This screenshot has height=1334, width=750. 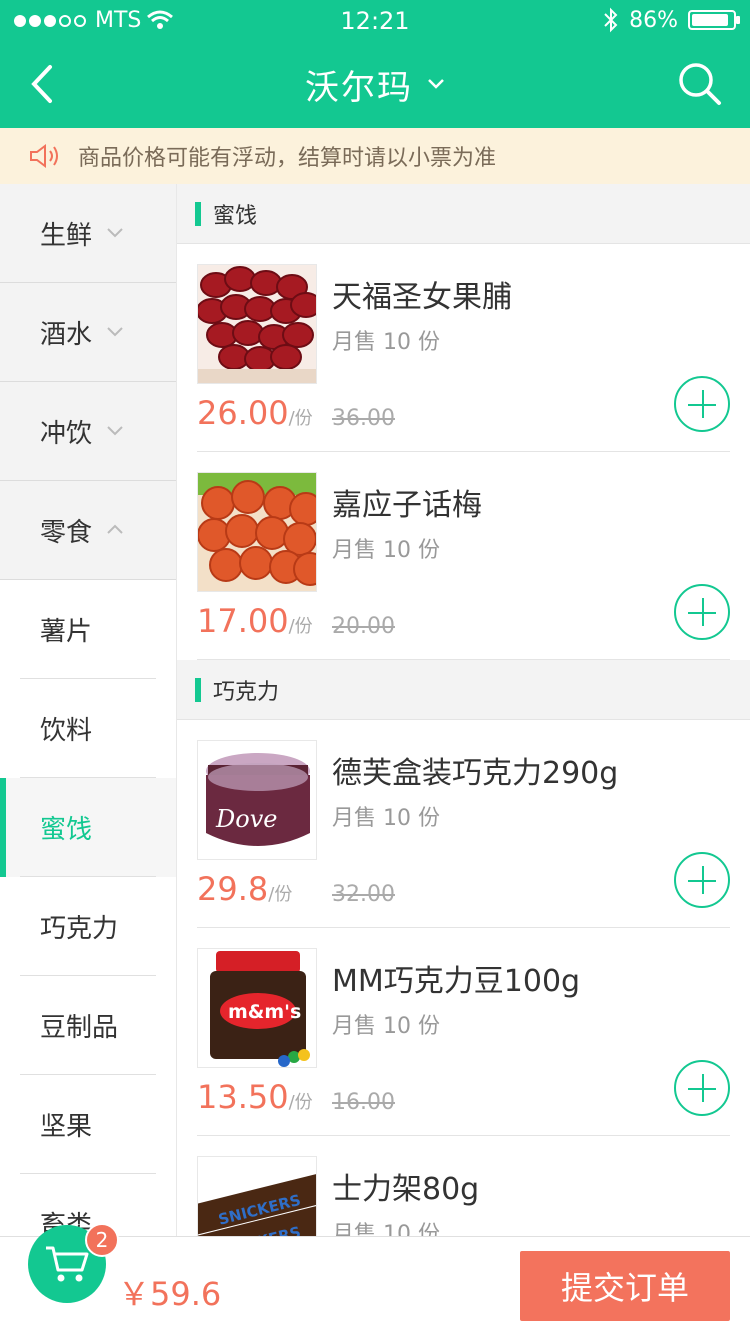 I want to click on search-icon, so click(x=700, y=84).